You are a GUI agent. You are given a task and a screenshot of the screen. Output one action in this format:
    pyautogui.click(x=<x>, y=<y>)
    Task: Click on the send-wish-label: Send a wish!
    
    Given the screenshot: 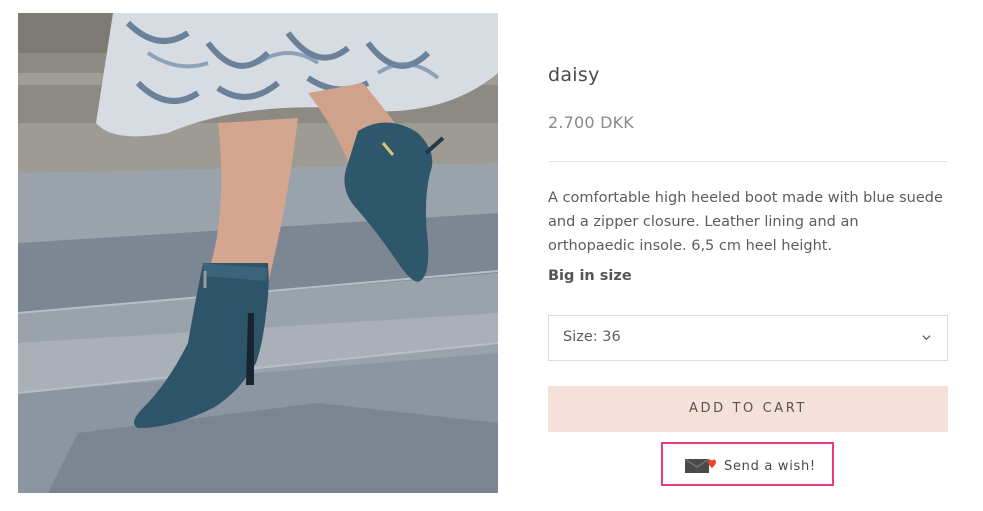 What is the action you would take?
    pyautogui.click(x=770, y=466)
    